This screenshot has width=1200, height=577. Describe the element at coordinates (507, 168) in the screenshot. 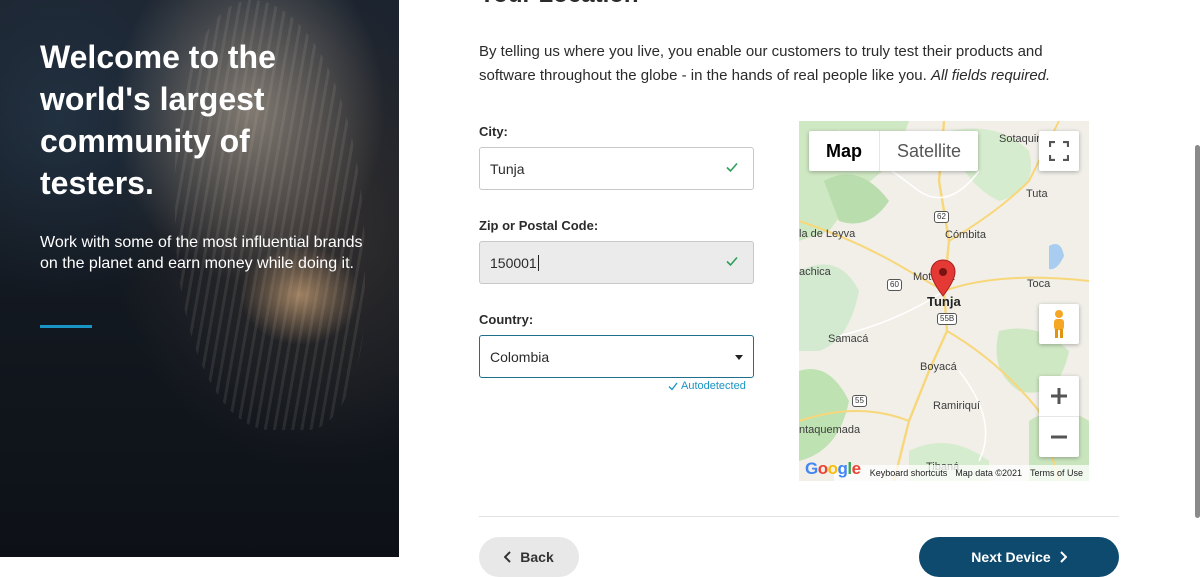

I see `city-input-value: Tunja` at that location.